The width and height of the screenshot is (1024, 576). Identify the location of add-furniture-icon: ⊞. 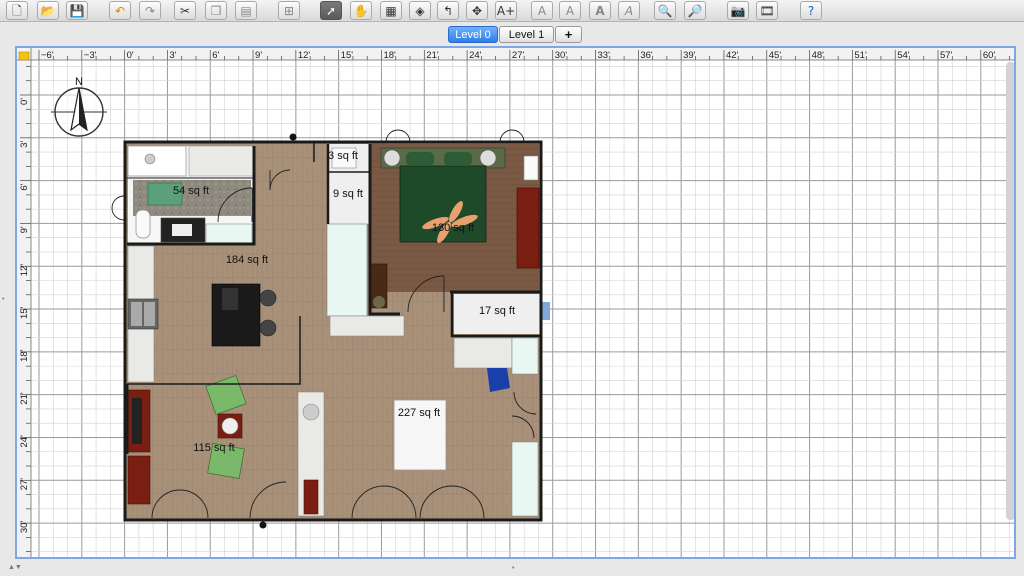
(289, 10).